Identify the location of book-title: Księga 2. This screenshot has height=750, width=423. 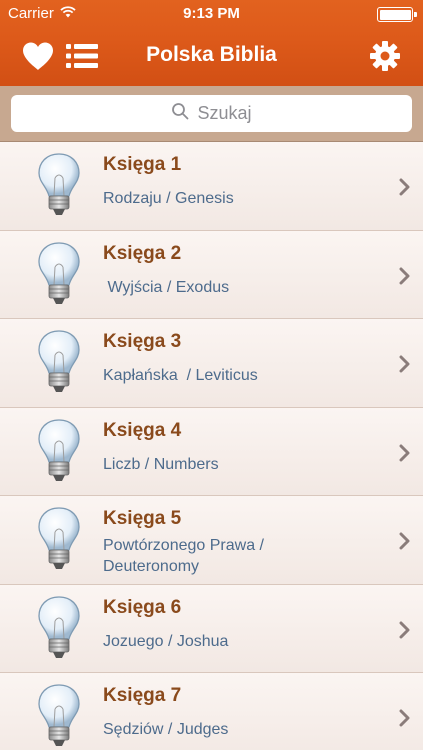
(142, 253).